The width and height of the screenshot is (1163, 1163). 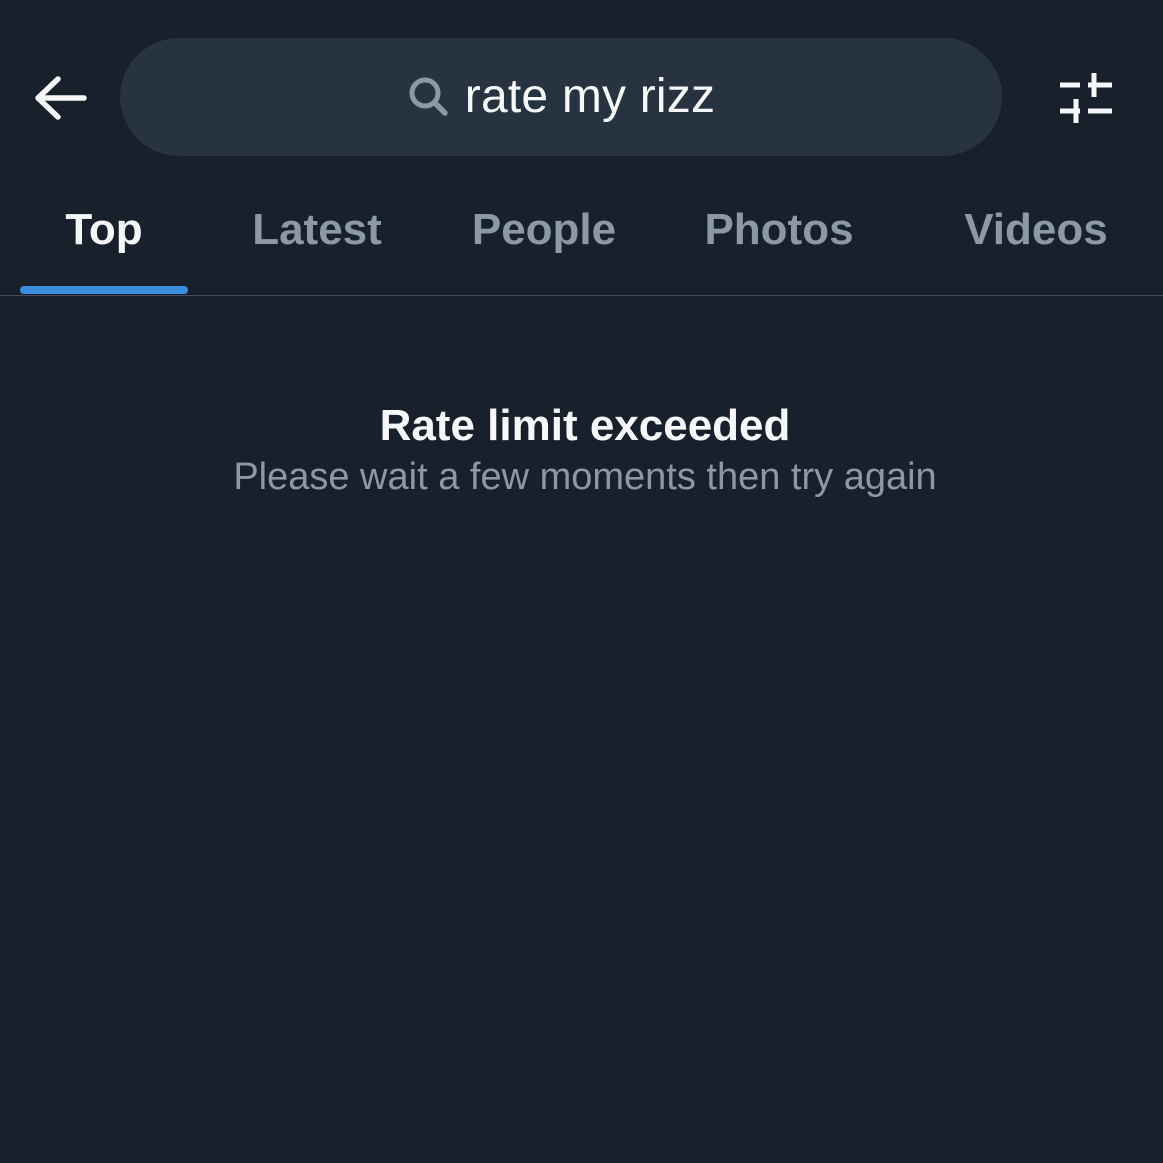 I want to click on search-input: rate my rizz, so click(x=561, y=97).